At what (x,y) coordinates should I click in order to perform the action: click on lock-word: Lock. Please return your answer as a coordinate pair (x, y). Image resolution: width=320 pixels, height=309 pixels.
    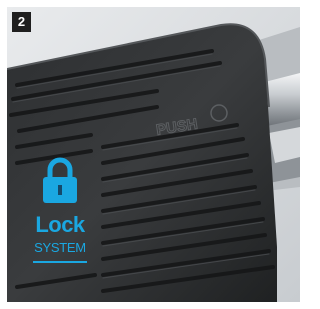
    Looking at the image, I should click on (60, 224).